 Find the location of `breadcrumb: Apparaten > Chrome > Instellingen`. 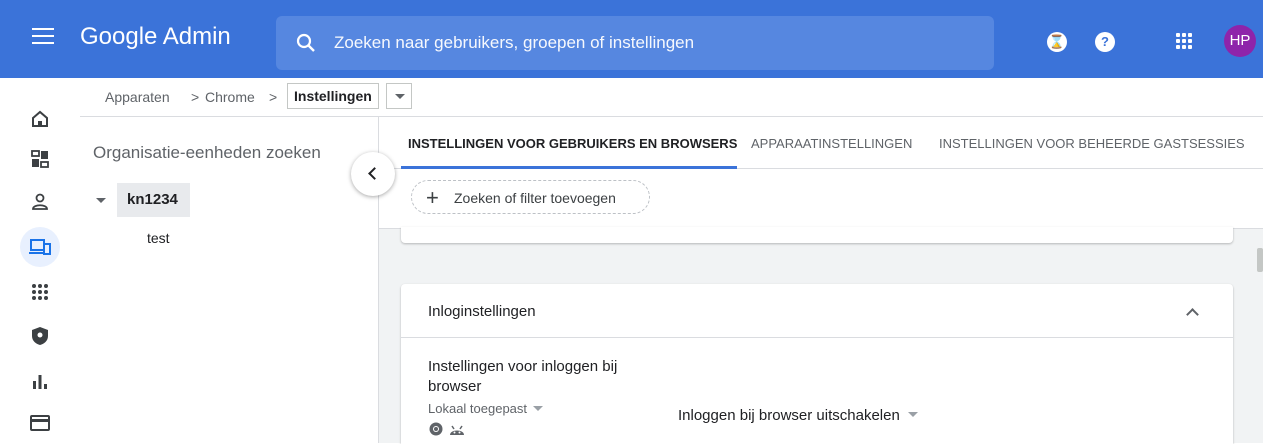

breadcrumb: Apparaten > Chrome > Instellingen is located at coordinates (671, 97).